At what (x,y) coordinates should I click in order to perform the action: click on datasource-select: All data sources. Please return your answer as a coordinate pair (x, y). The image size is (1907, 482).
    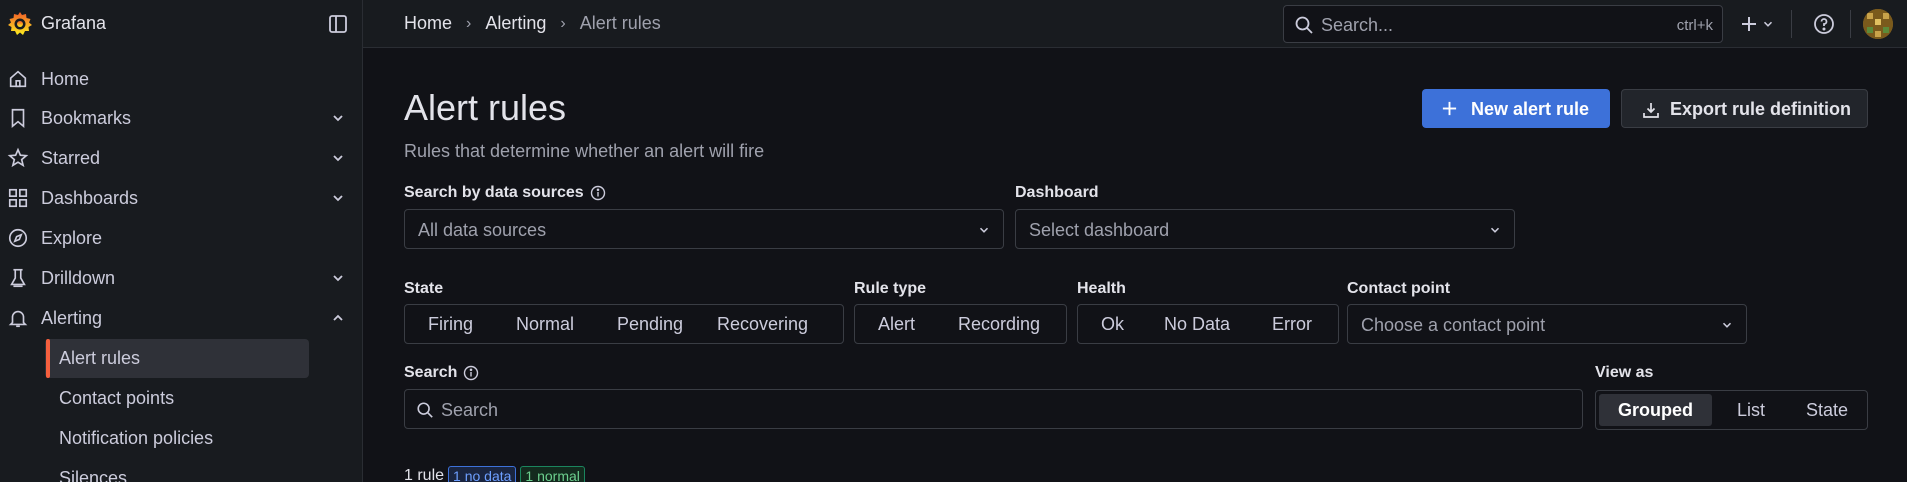
    Looking at the image, I should click on (704, 229).